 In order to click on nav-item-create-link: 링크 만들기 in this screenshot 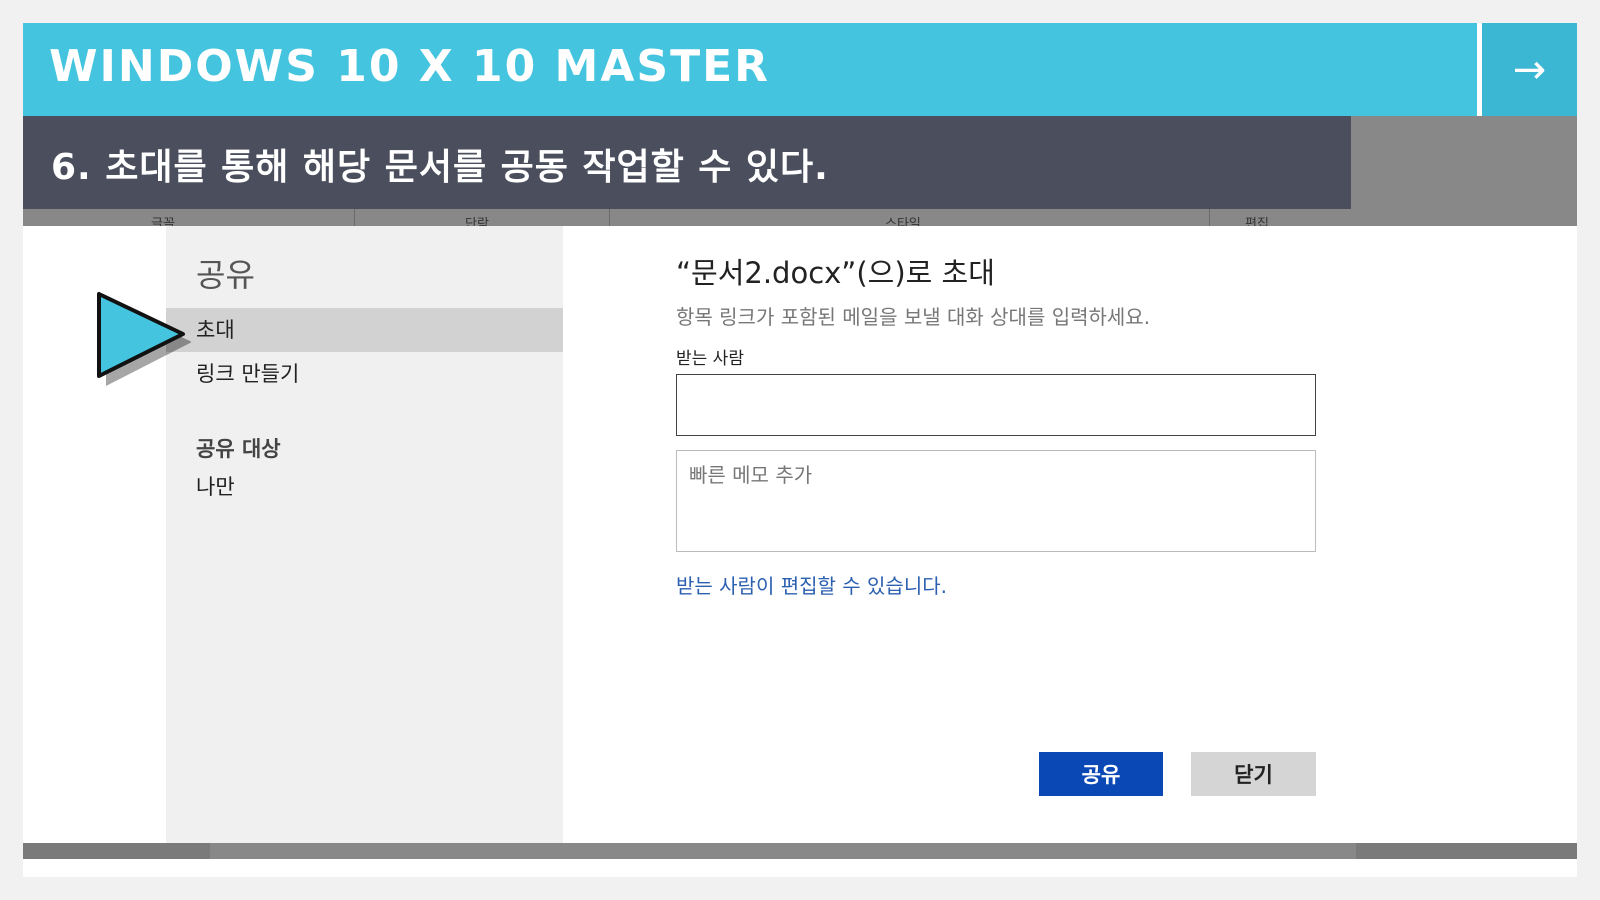, I will do `click(364, 374)`.